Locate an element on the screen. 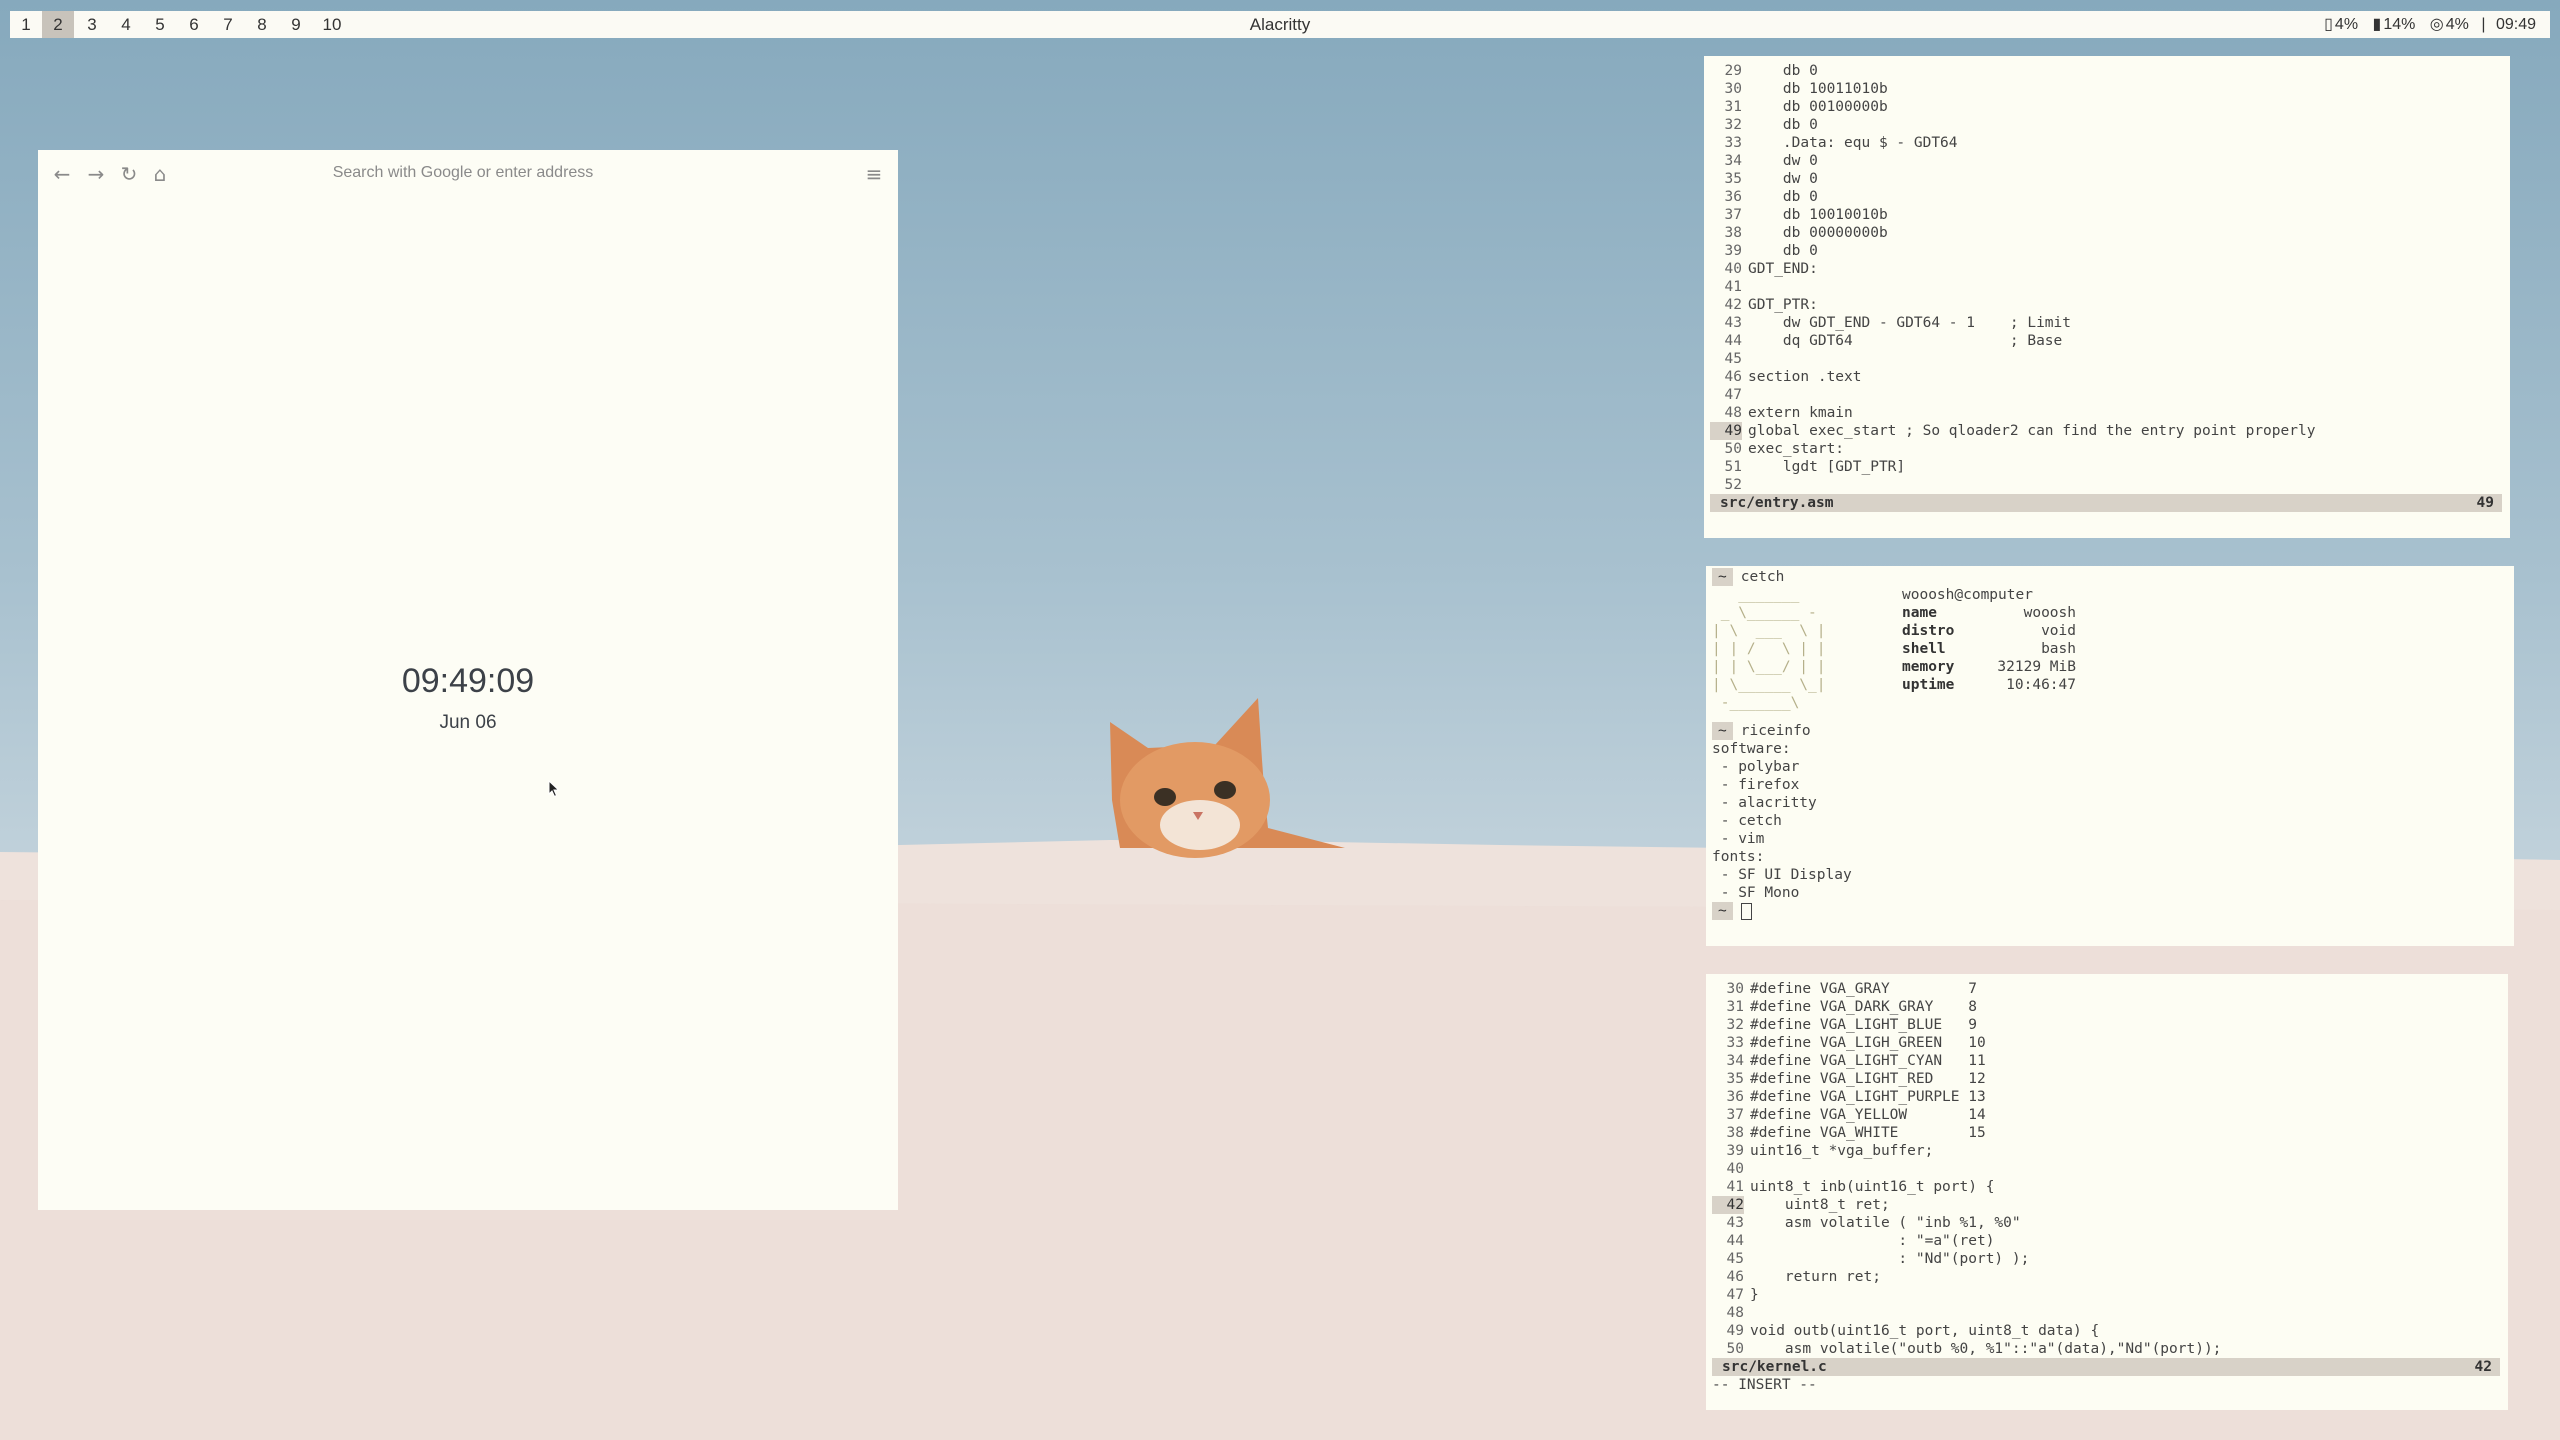 The width and height of the screenshot is (2560, 1440). line-text: exec_start: is located at coordinates (1796, 449).